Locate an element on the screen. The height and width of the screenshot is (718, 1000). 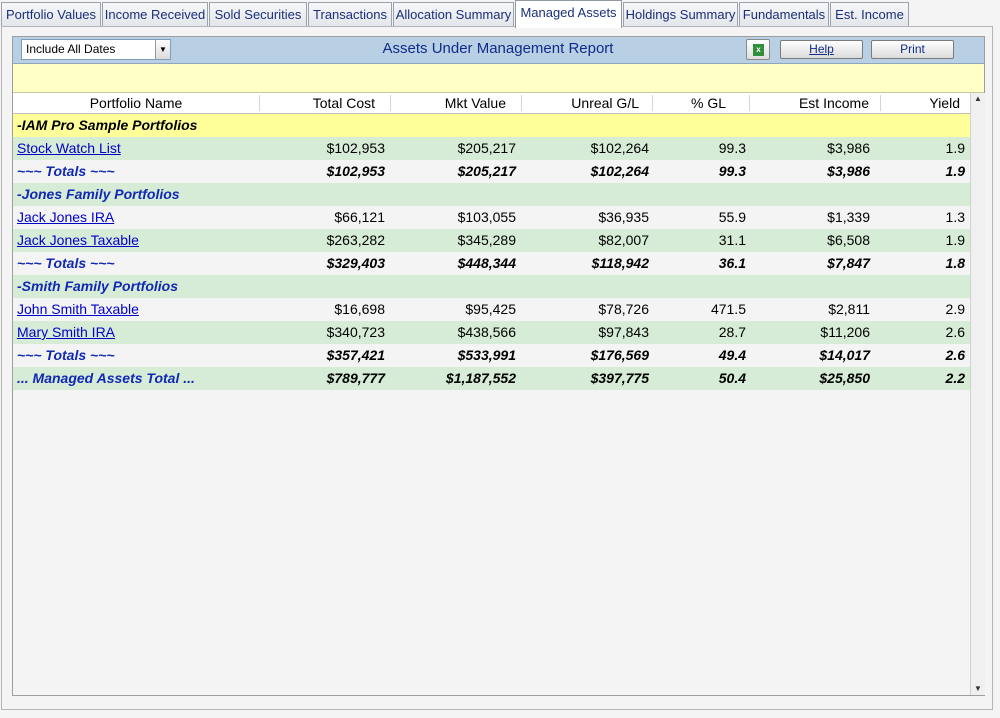
tab-fundamentals: Fundamentals is located at coordinates (784, 14).